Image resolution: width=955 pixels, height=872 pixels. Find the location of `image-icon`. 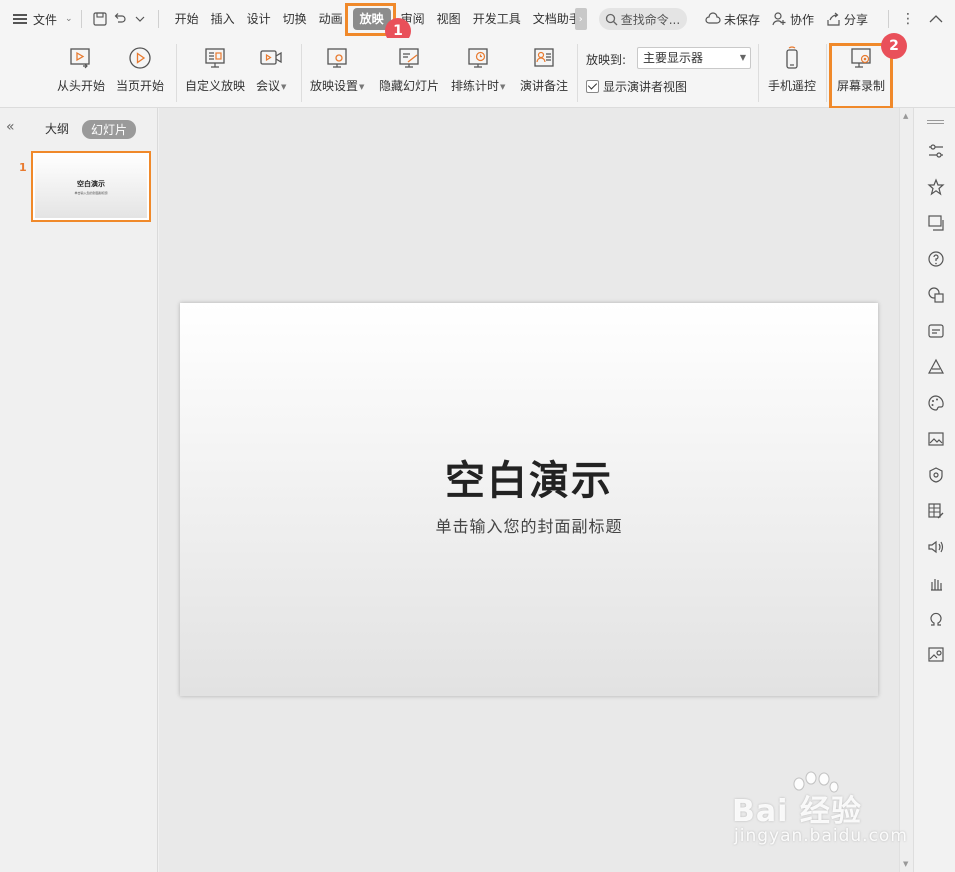

image-icon is located at coordinates (936, 439).